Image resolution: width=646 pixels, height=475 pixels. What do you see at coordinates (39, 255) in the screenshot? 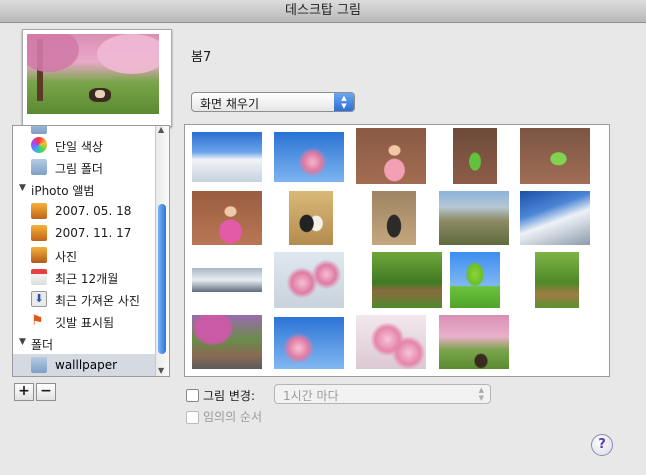
I see `photos-icon` at bounding box center [39, 255].